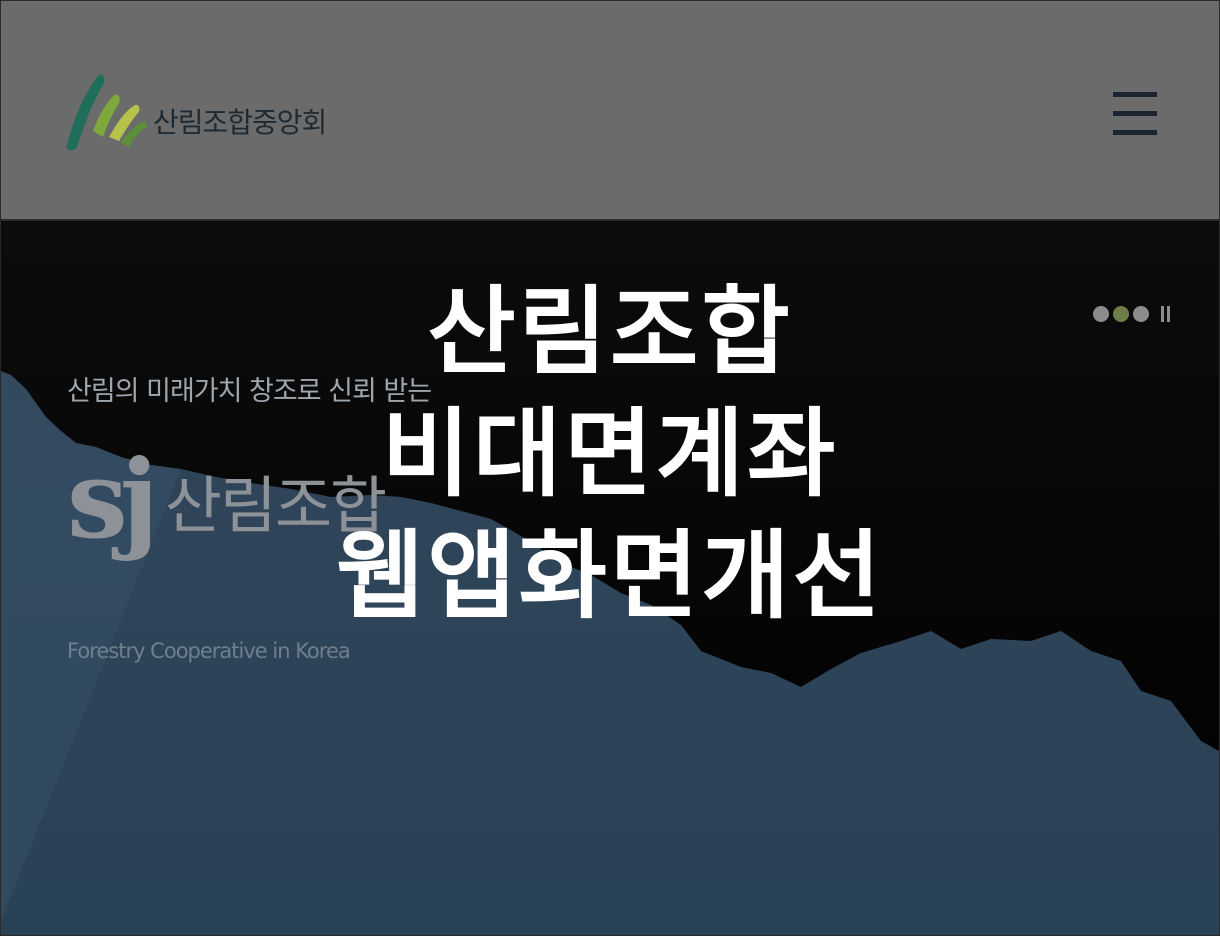  Describe the element at coordinates (106, 112) in the screenshot. I see `logo-mark-icon` at that location.